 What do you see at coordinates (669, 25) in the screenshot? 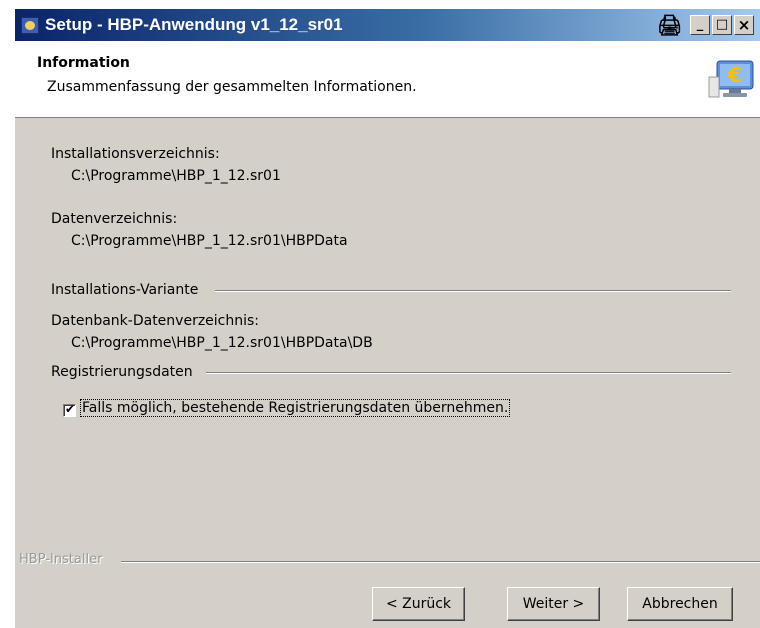
I see `print-icon: 🖨` at bounding box center [669, 25].